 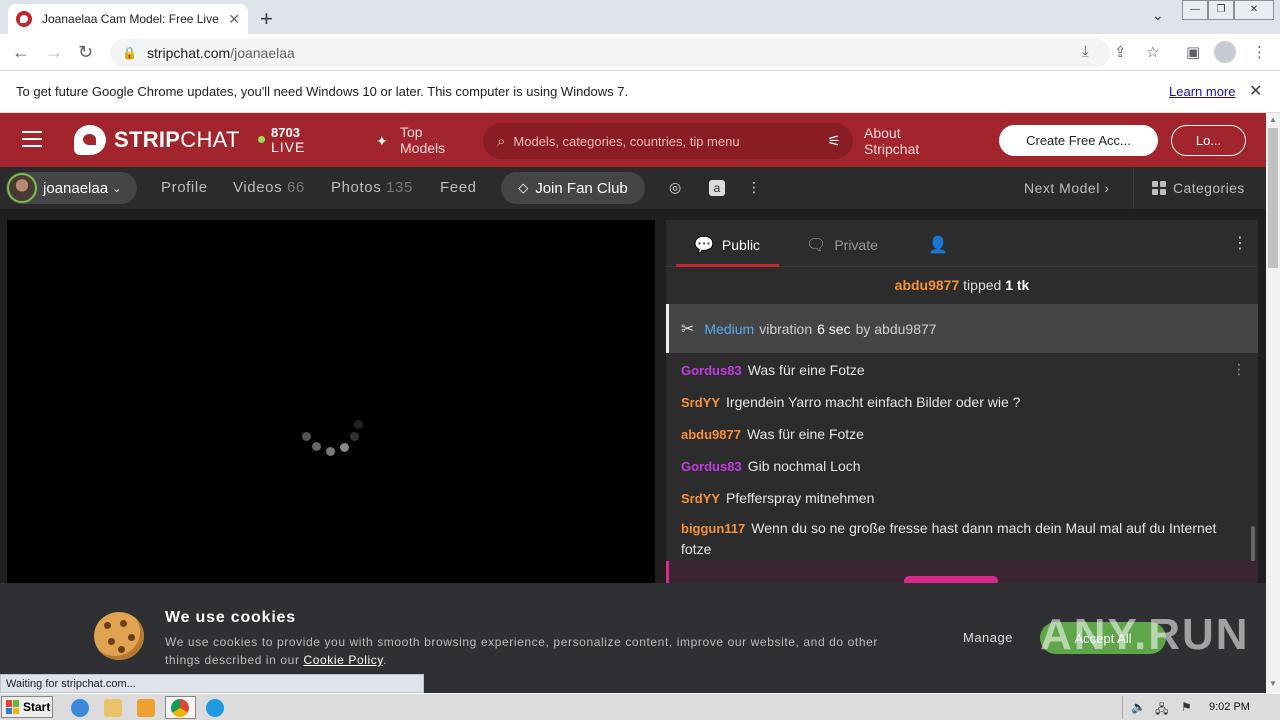 I want to click on videos-label: Videos, so click(x=258, y=187).